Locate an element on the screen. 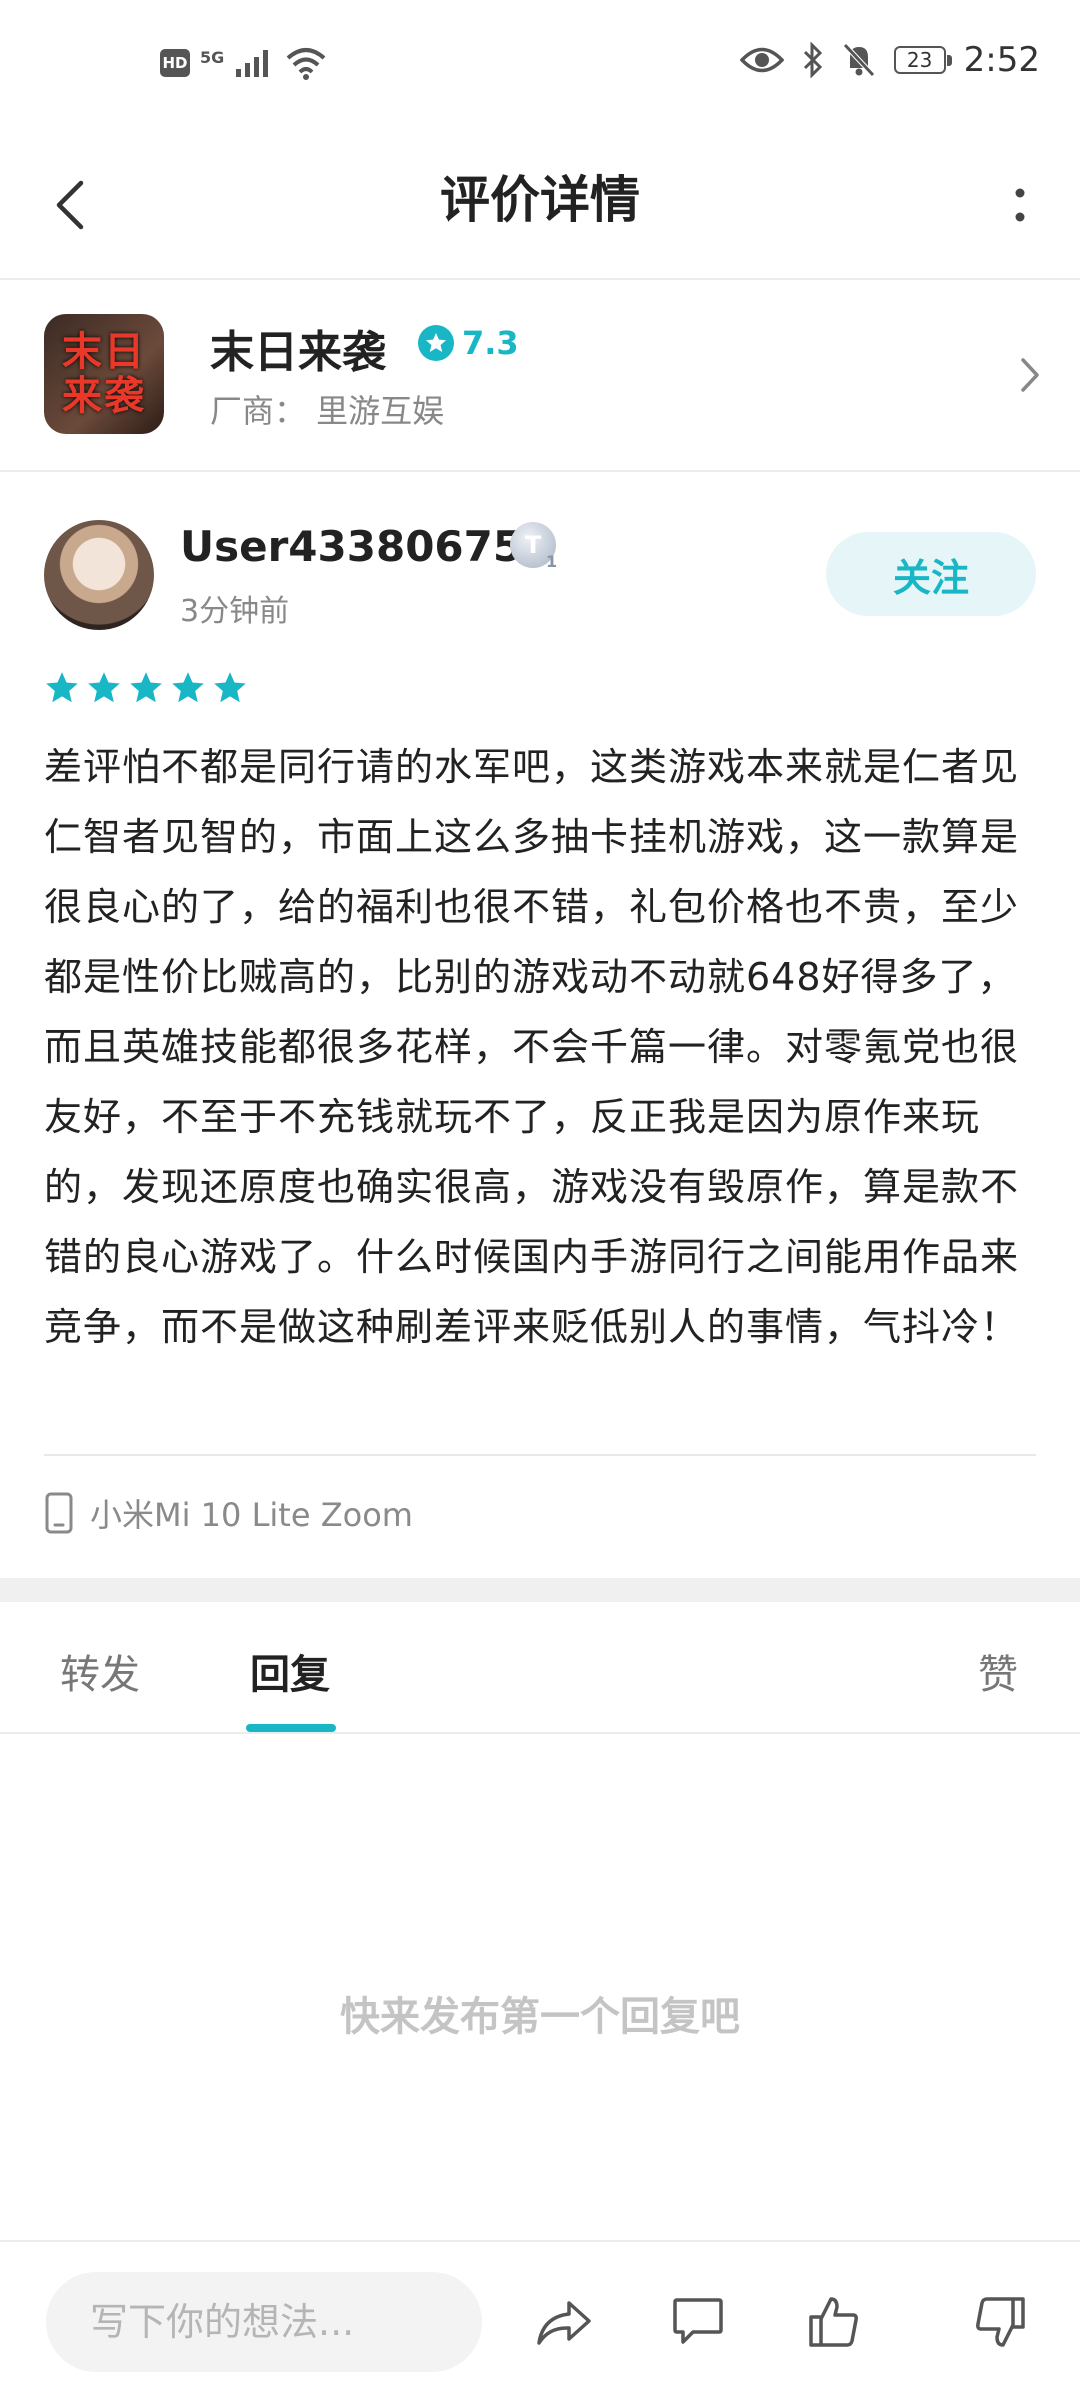 This screenshot has height=2402, width=1080. game-rating: 7.3 is located at coordinates (468, 343).